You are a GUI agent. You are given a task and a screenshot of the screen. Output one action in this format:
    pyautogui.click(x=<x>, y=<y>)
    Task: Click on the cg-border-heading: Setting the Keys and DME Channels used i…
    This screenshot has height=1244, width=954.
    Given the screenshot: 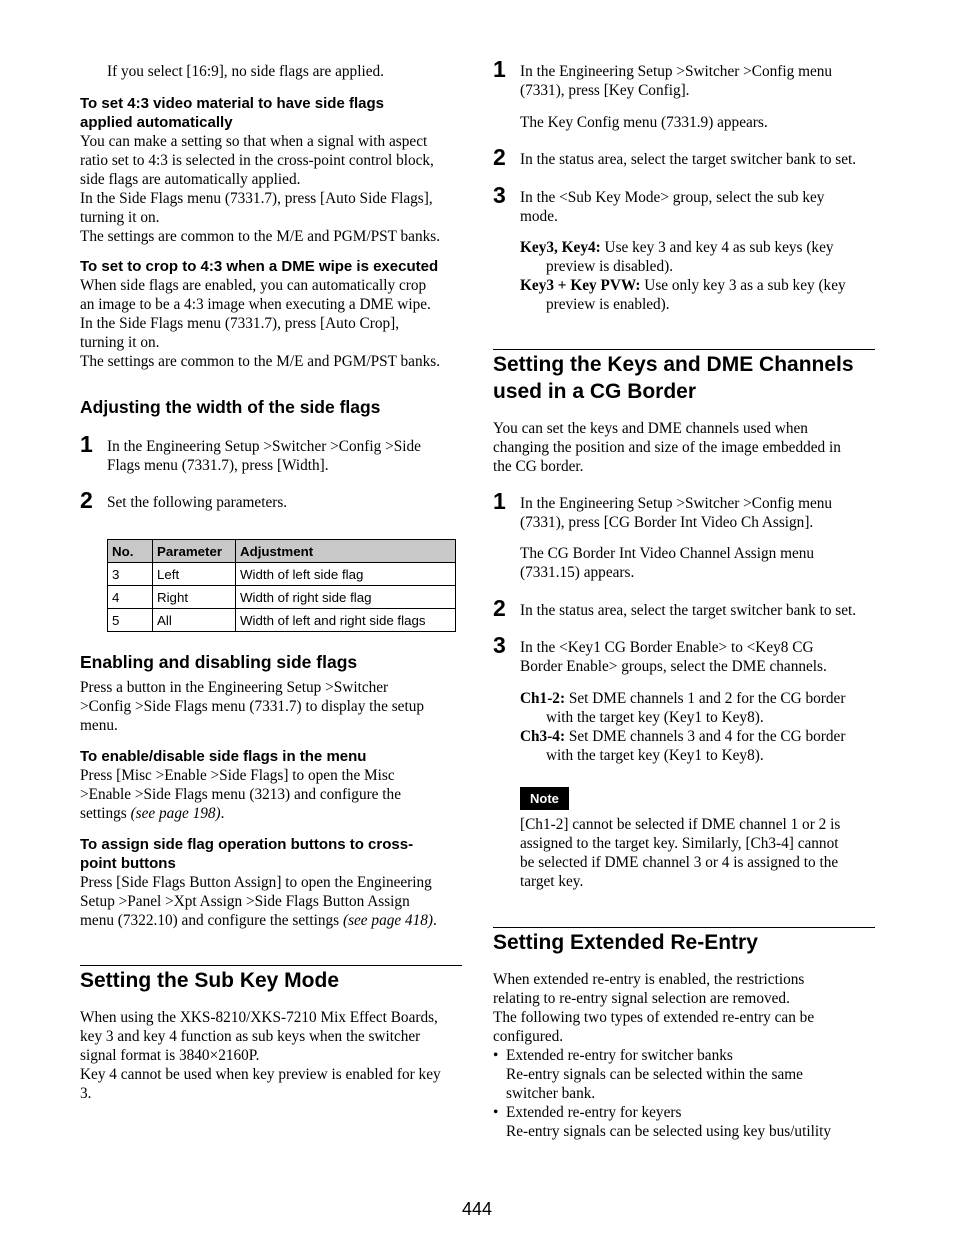 What is the action you would take?
    pyautogui.click(x=685, y=378)
    